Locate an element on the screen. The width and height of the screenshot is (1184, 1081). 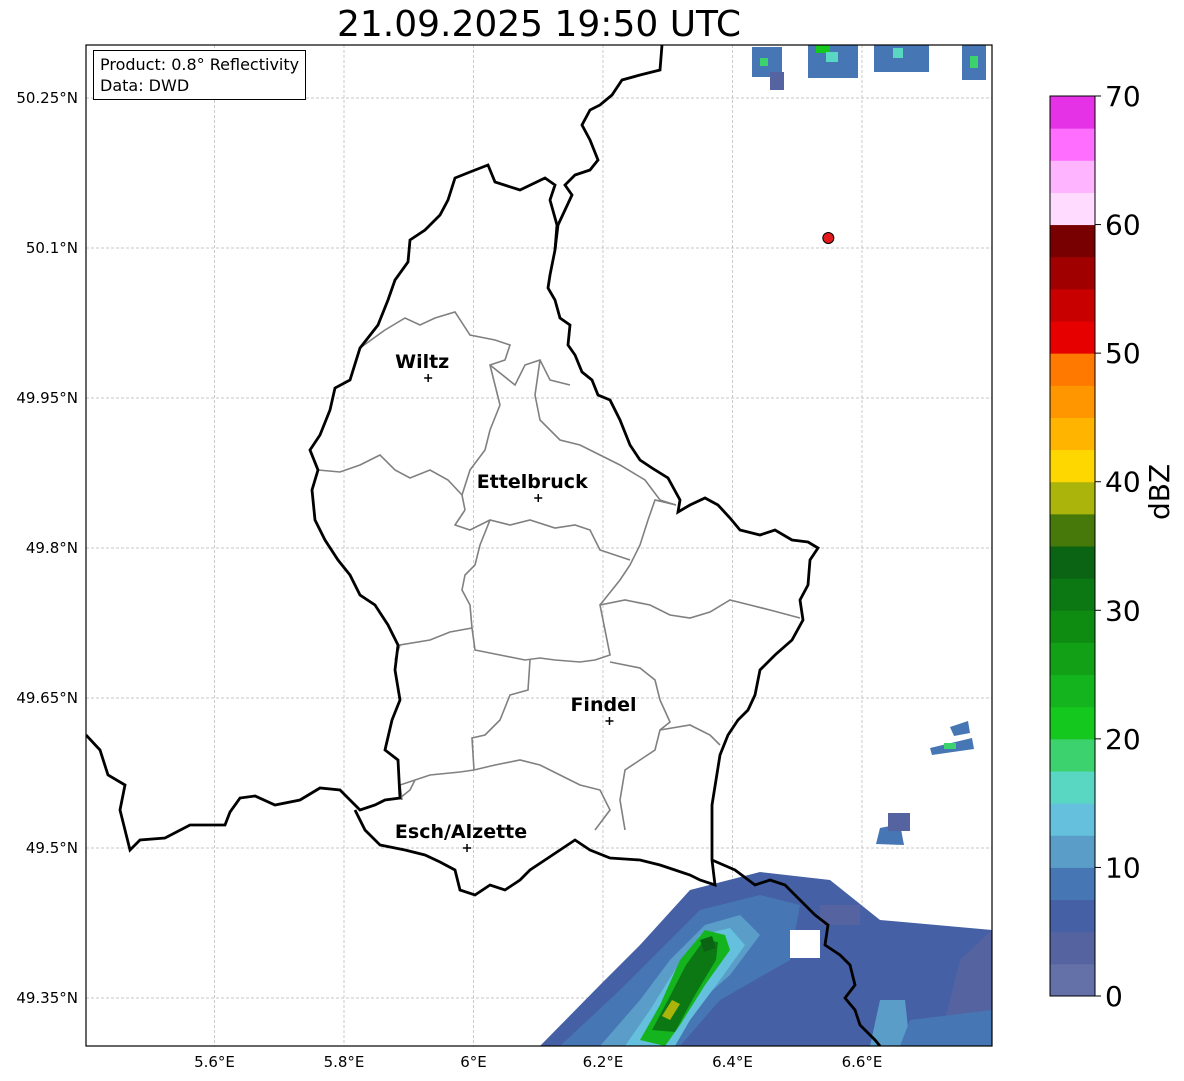
colorbar-label: dBZ is located at coordinates (1159, 491).